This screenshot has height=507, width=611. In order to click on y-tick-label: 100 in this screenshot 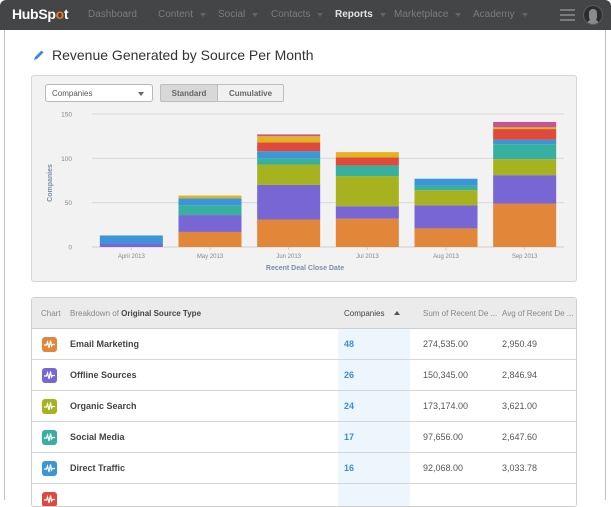, I will do `click(66, 159)`.